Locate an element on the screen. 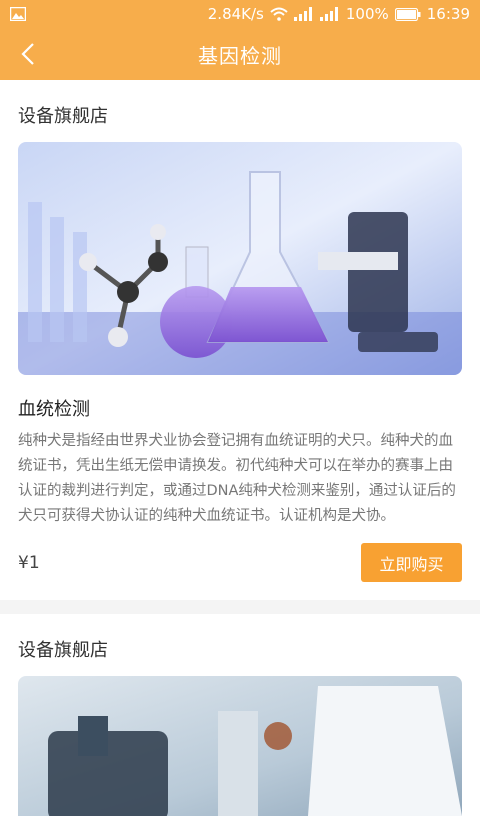 This screenshot has height=816, width=480. battery-percent: 100% is located at coordinates (367, 14).